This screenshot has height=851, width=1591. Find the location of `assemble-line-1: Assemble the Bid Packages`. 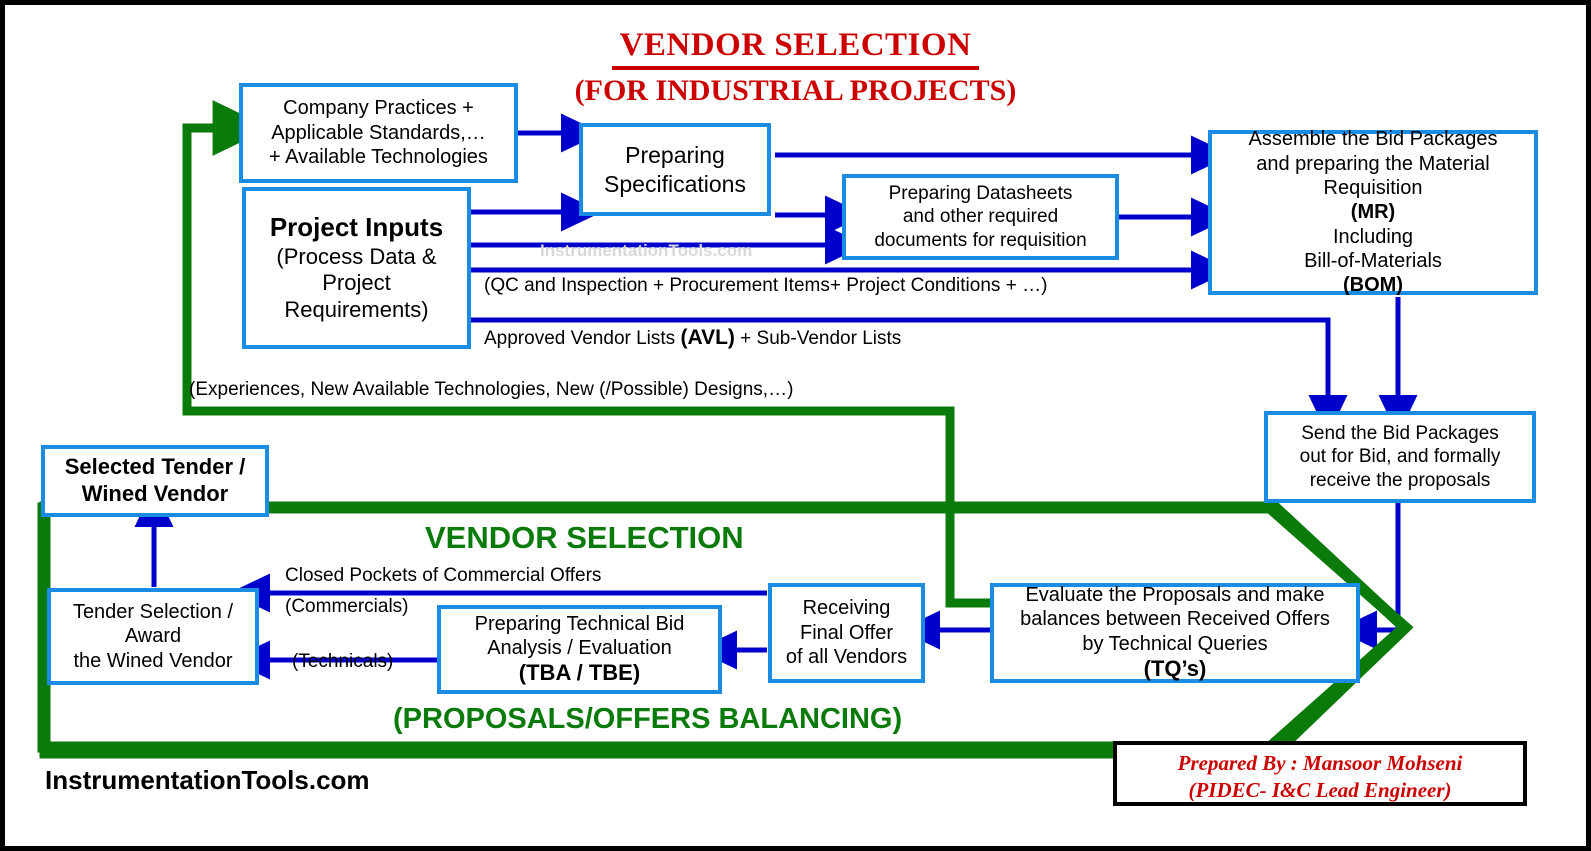

assemble-line-1: Assemble the Bid Packages is located at coordinates (1373, 139).